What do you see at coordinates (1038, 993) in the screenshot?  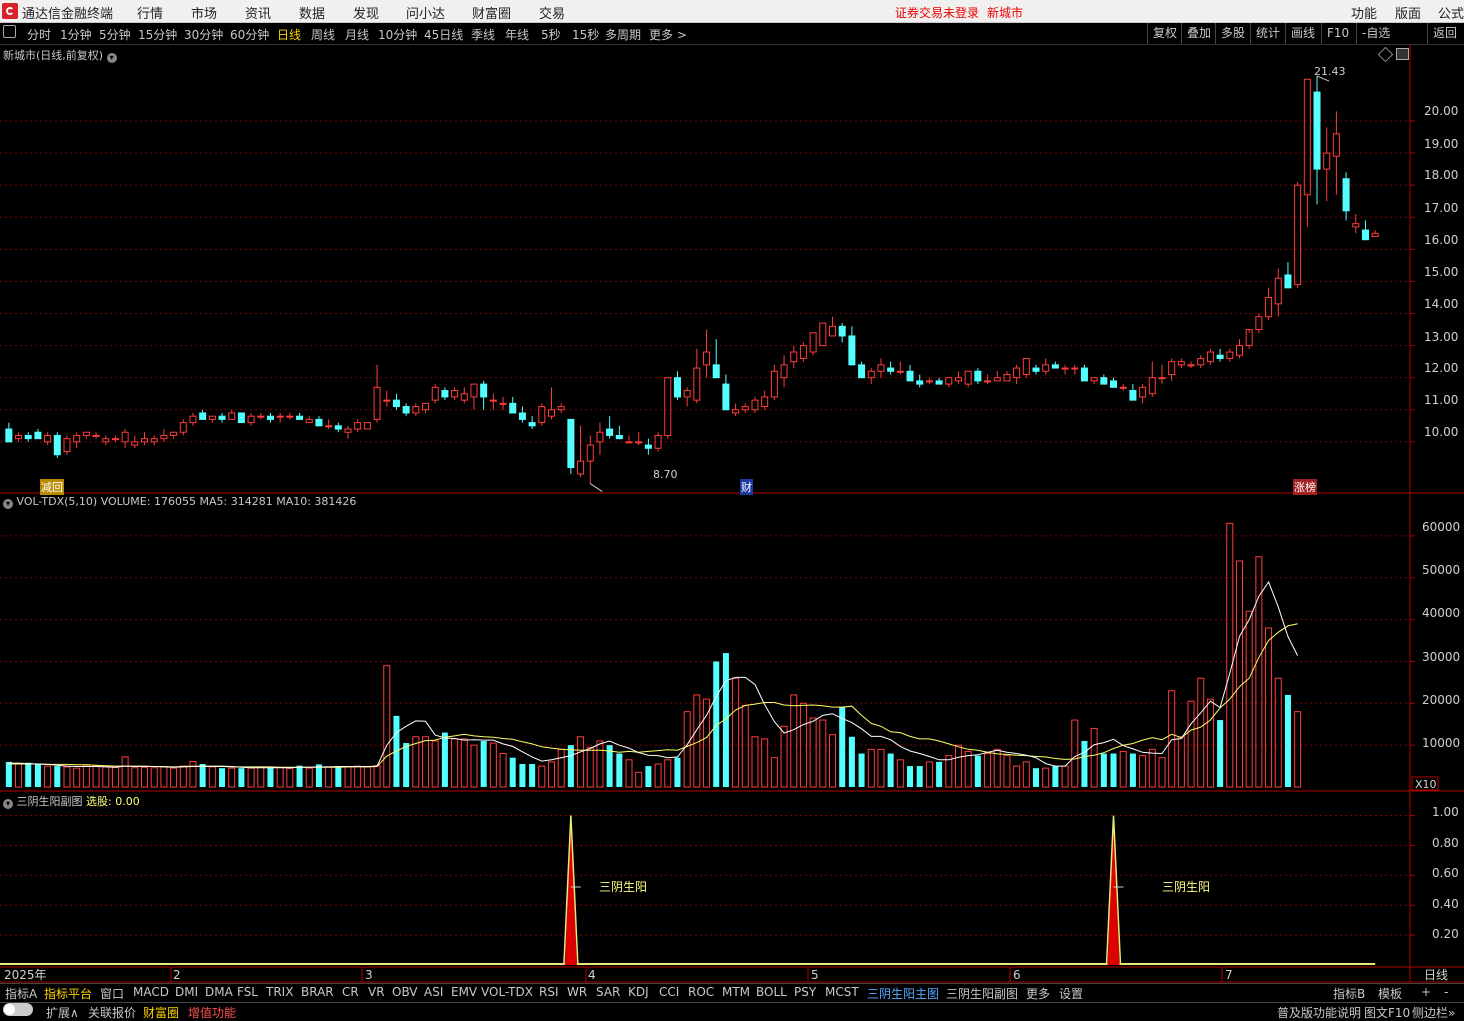 I see `tab-more: 更多` at bounding box center [1038, 993].